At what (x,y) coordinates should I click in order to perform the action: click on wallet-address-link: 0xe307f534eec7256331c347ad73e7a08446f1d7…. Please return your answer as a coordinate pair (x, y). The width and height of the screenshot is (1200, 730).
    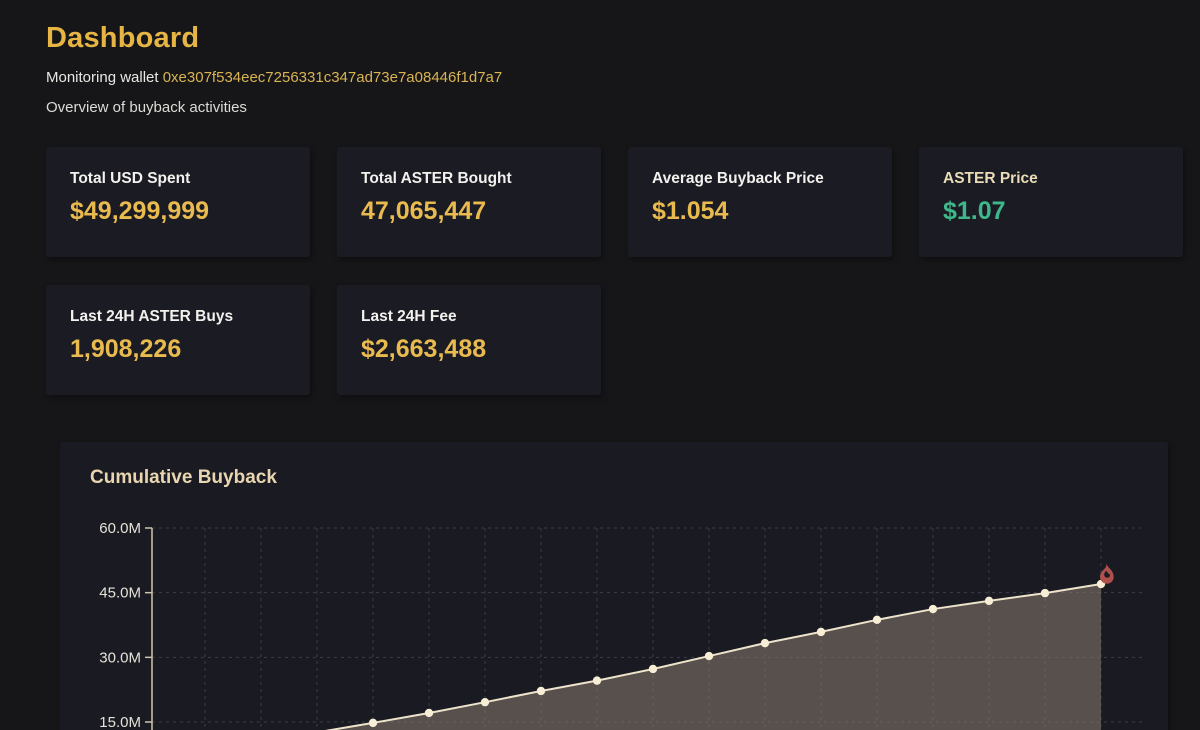
    Looking at the image, I should click on (333, 77).